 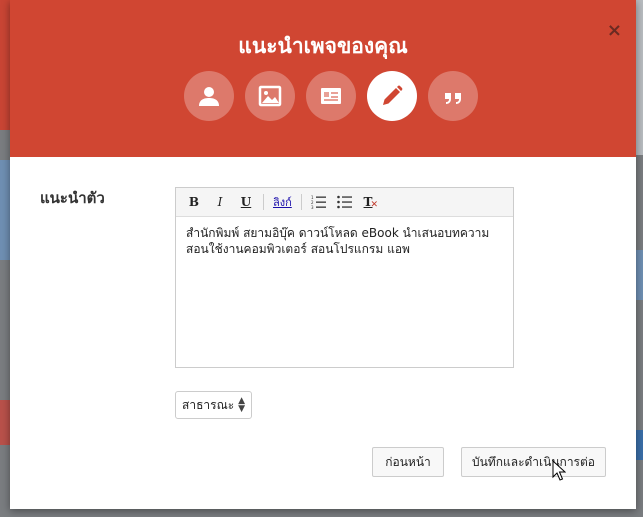 I want to click on step-indicator, so click(x=331, y=96).